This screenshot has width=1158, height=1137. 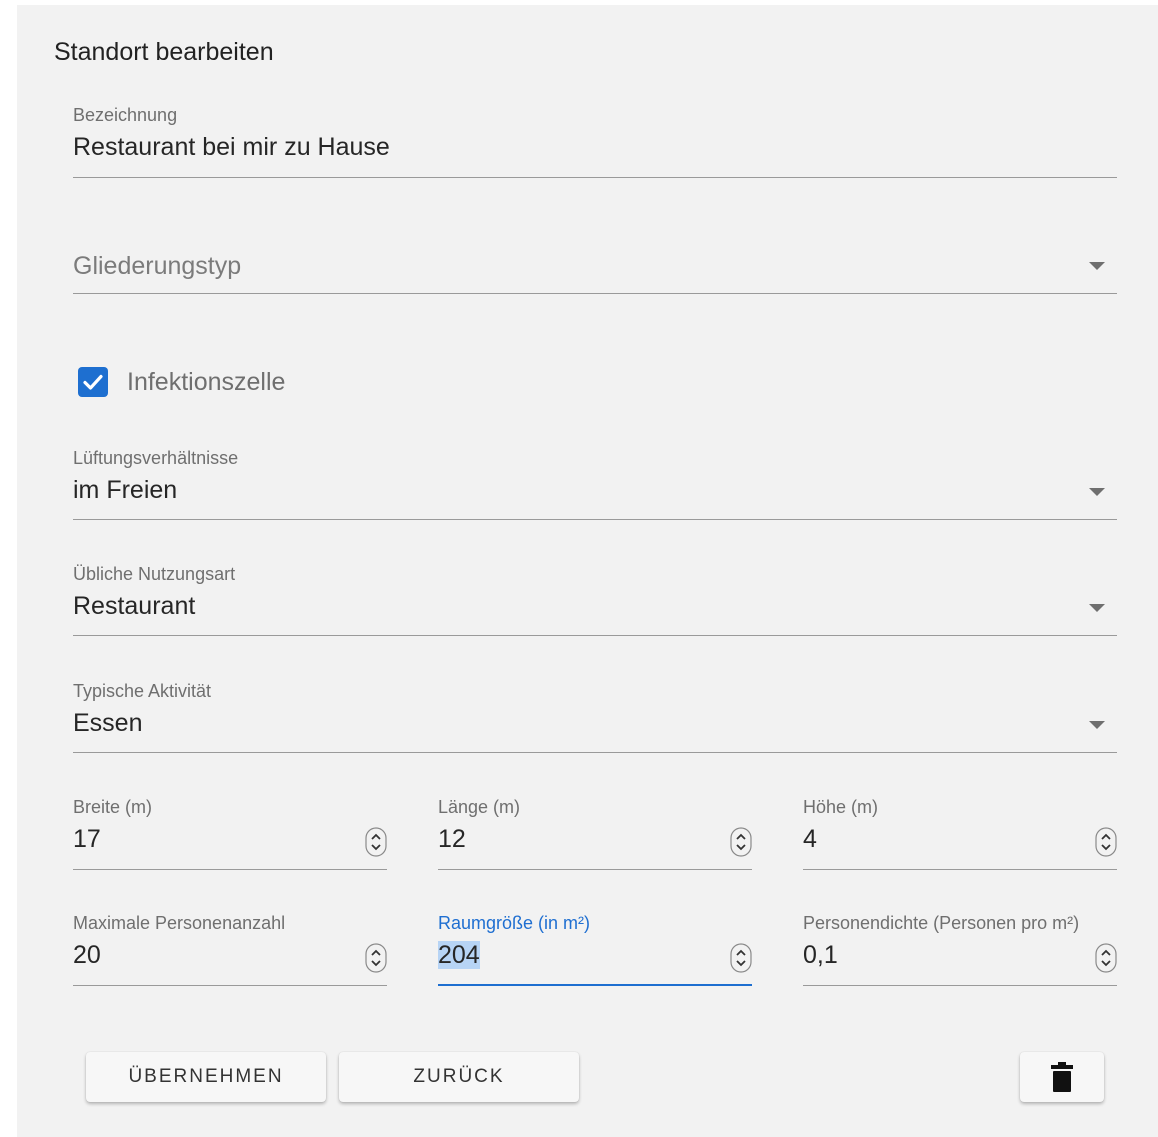 I want to click on delete-button, so click(x=1062, y=1077).